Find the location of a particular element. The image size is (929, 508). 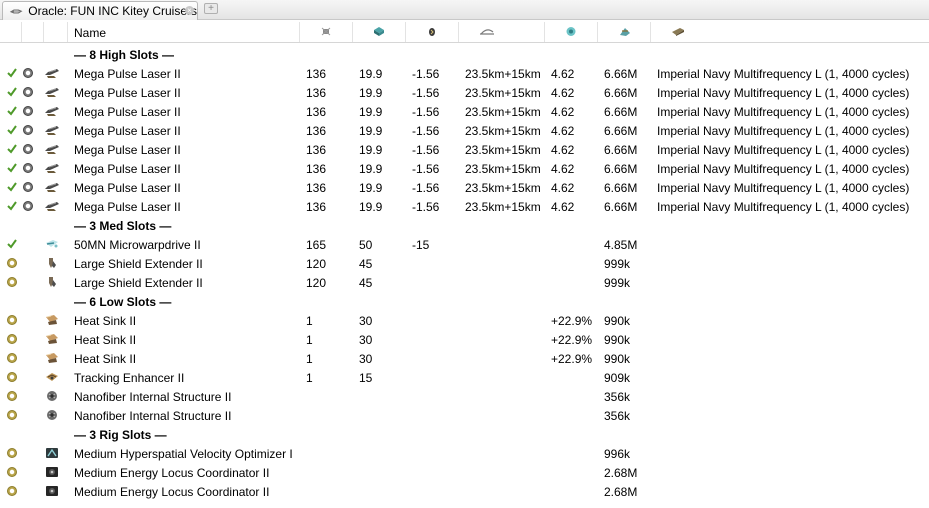

col-range is located at coordinates (502, 32).